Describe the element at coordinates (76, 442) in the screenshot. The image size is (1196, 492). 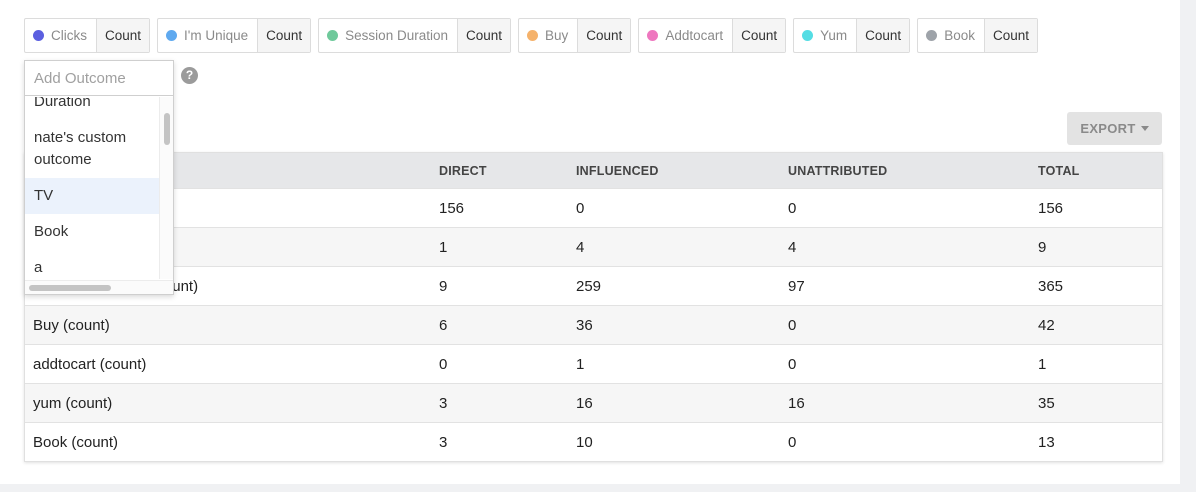
I see `cell-outcome: Book (count)` at that location.